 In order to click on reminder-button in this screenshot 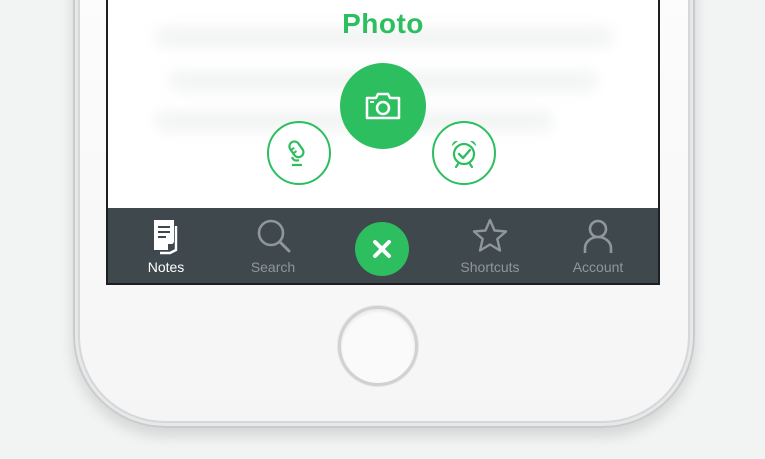, I will do `click(464, 153)`.